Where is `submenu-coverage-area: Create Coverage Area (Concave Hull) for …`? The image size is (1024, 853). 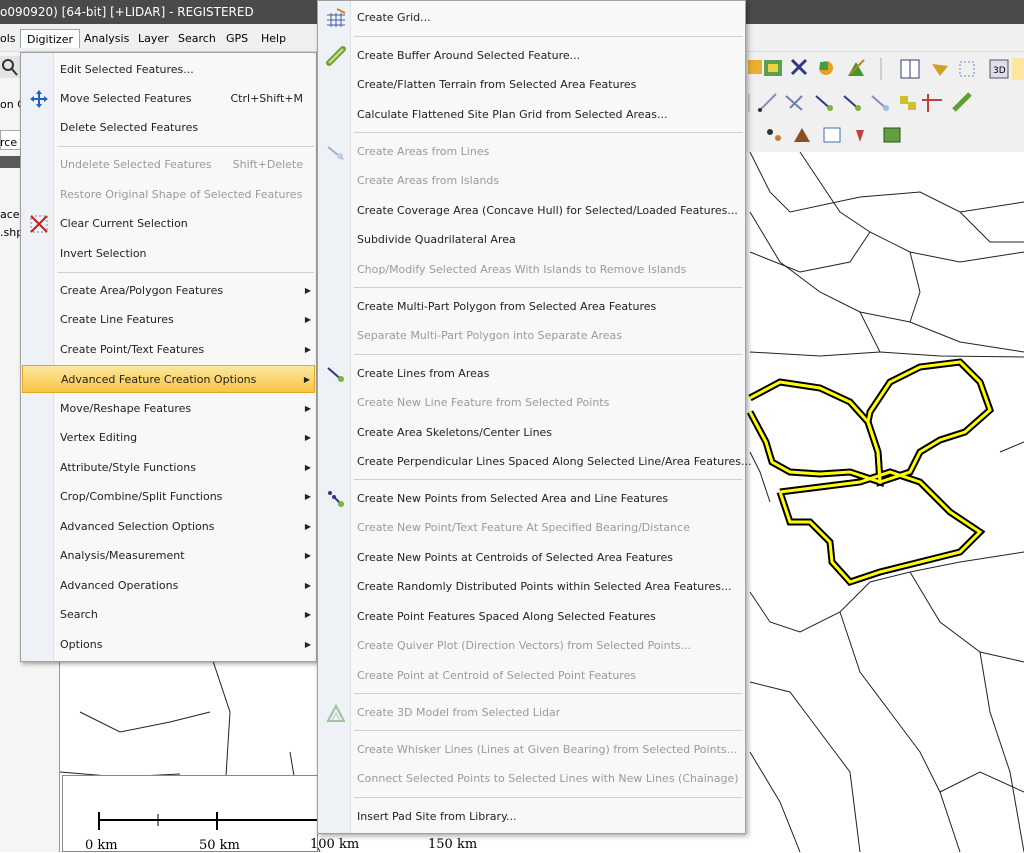 submenu-coverage-area: Create Coverage Area (Concave Hull) for … is located at coordinates (531, 211).